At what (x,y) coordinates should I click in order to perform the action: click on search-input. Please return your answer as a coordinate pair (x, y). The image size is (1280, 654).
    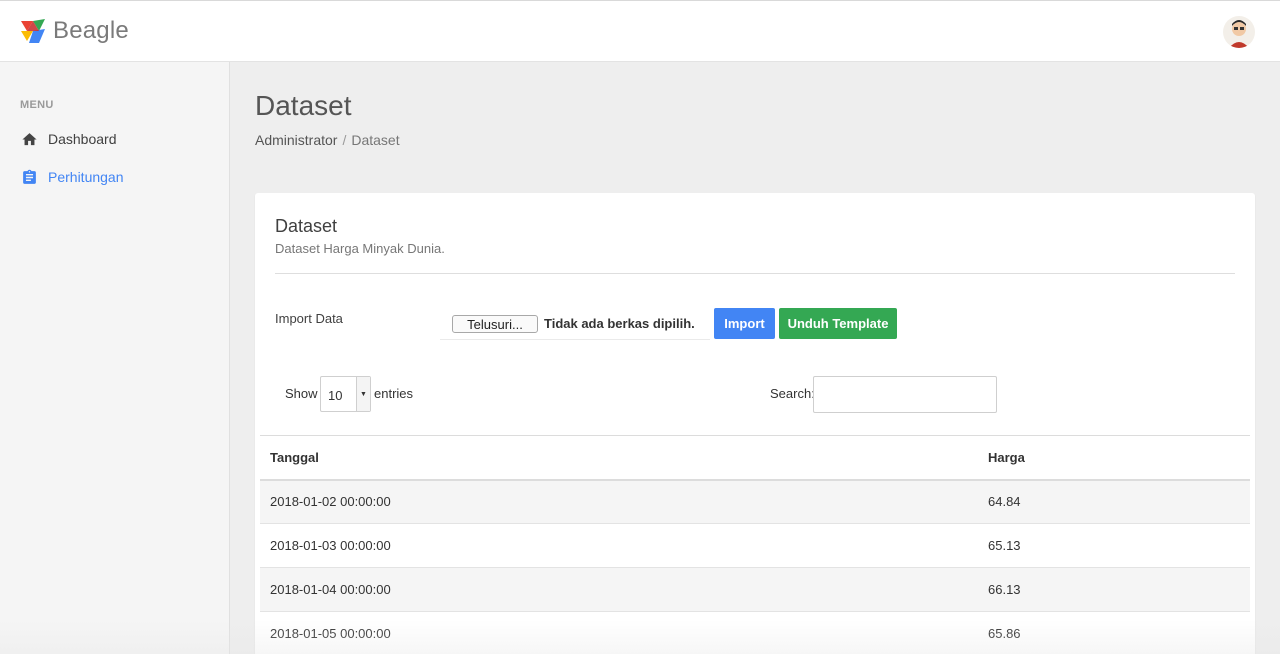
    Looking at the image, I should click on (905, 394).